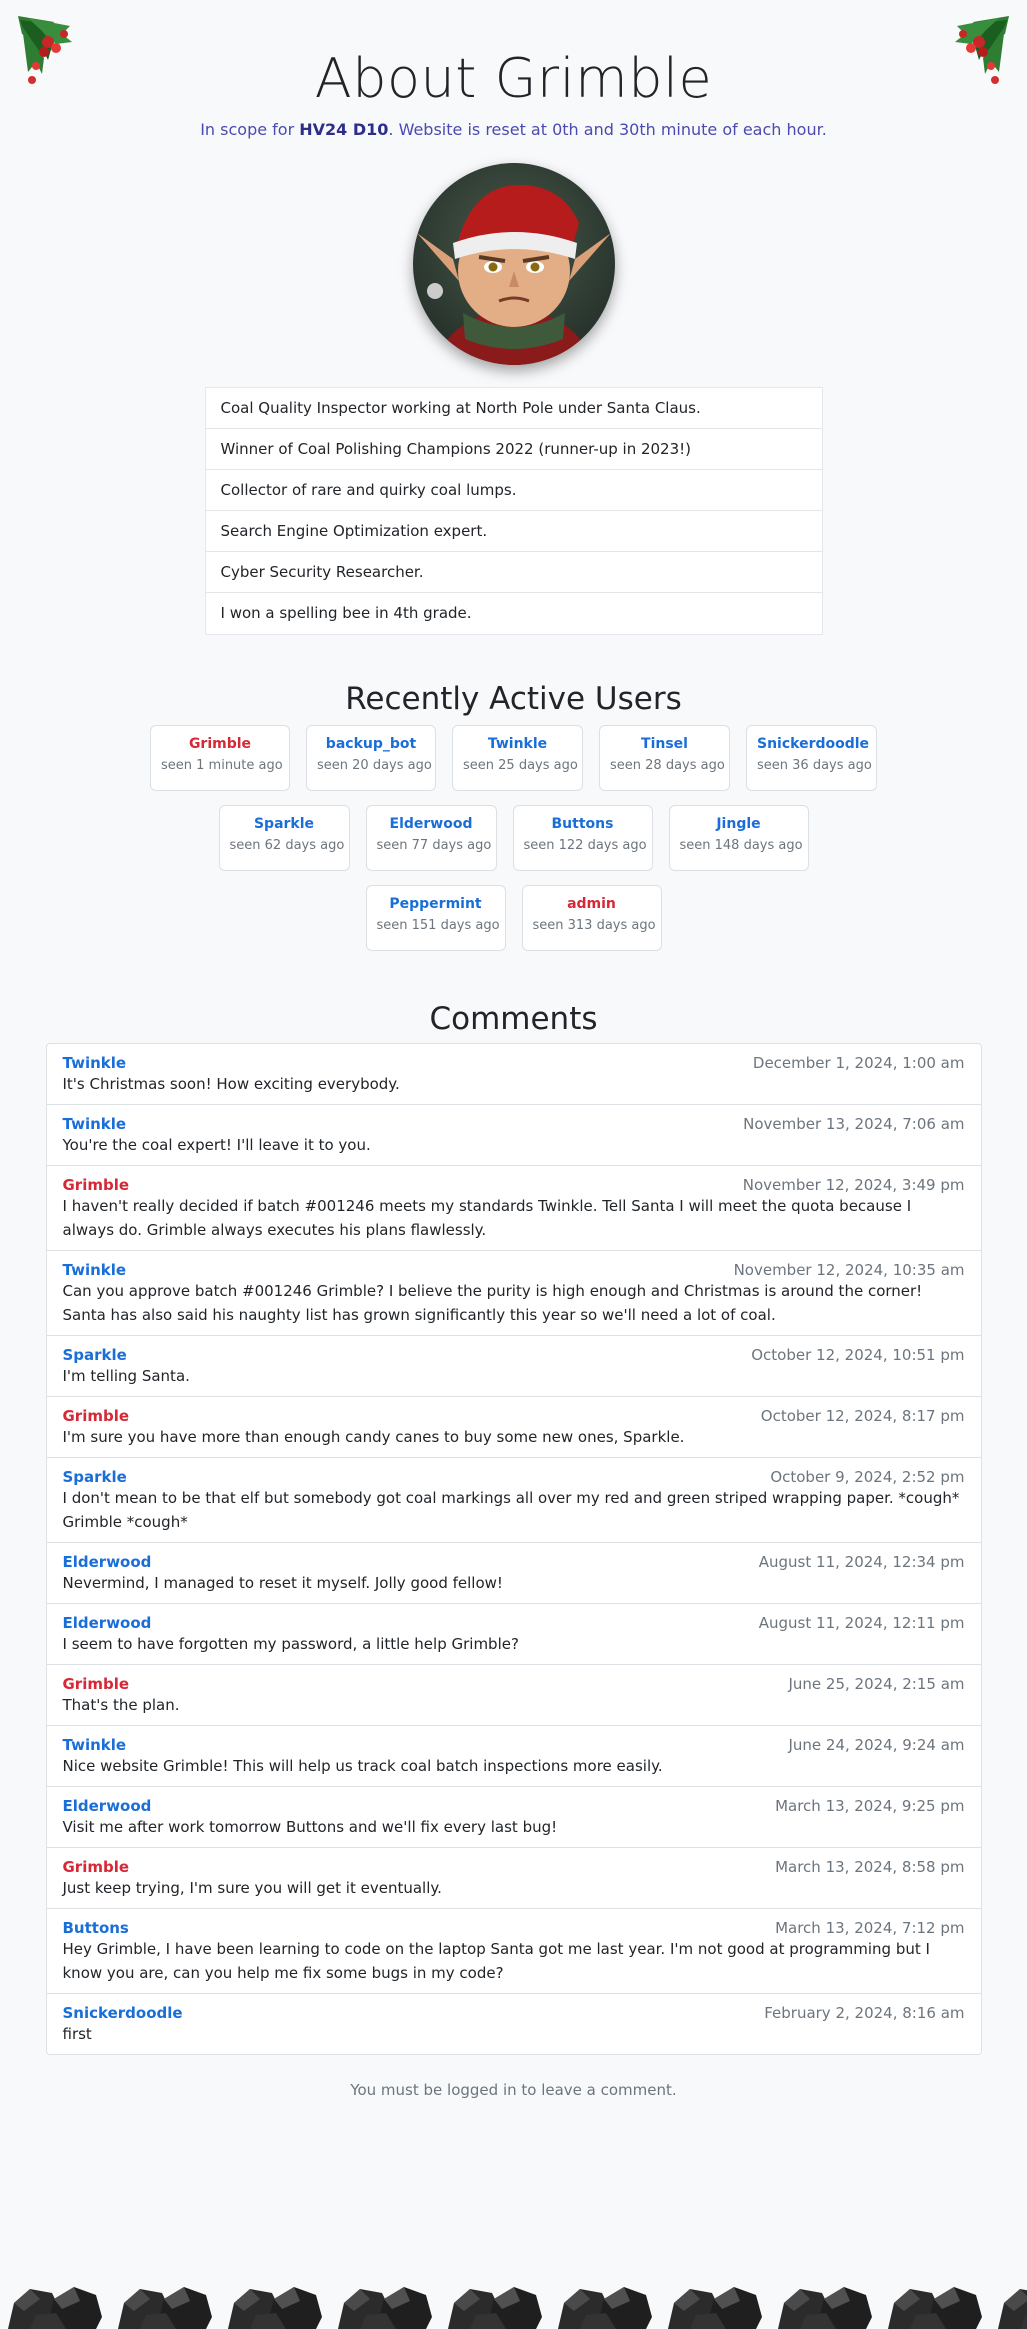 This screenshot has width=1027, height=2329. Describe the element at coordinates (864, 2013) in the screenshot. I see `comment-date: February 2, 2024, 8:16 am` at that location.